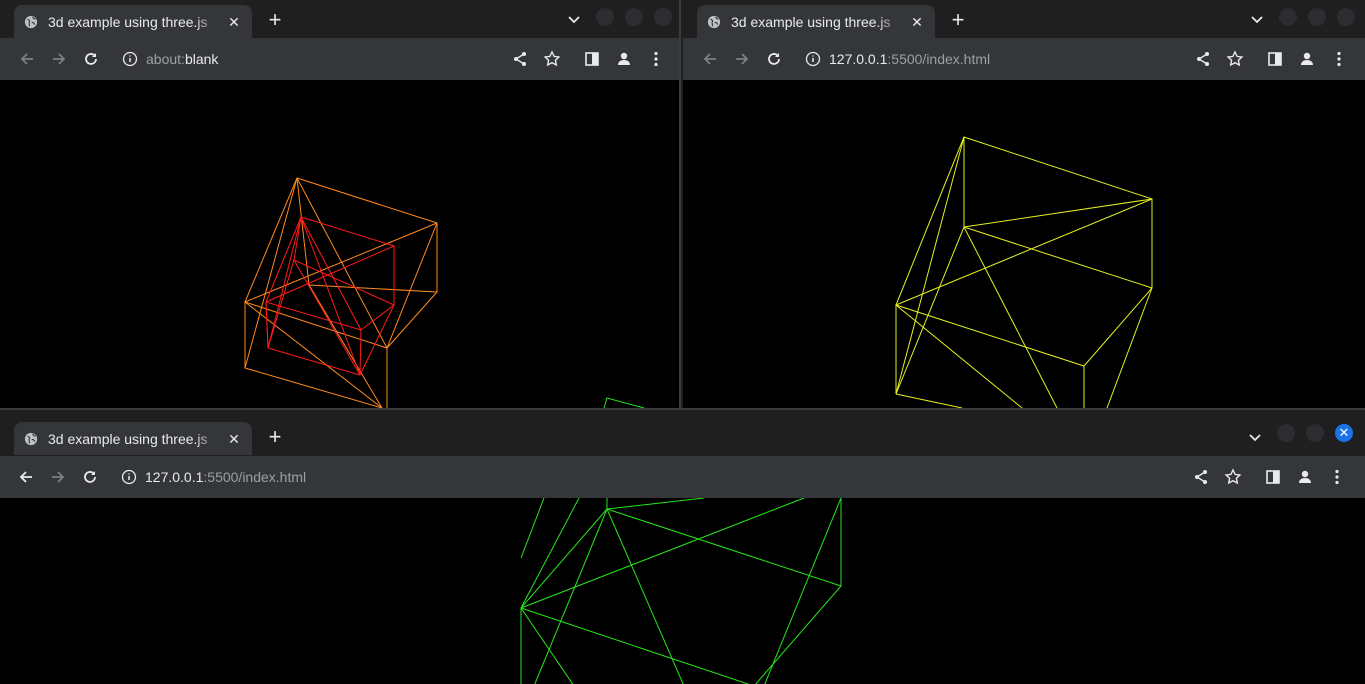  What do you see at coordinates (682, 433) in the screenshot?
I see `tab-strip: 3d example using three.js ✕ + ✕` at bounding box center [682, 433].